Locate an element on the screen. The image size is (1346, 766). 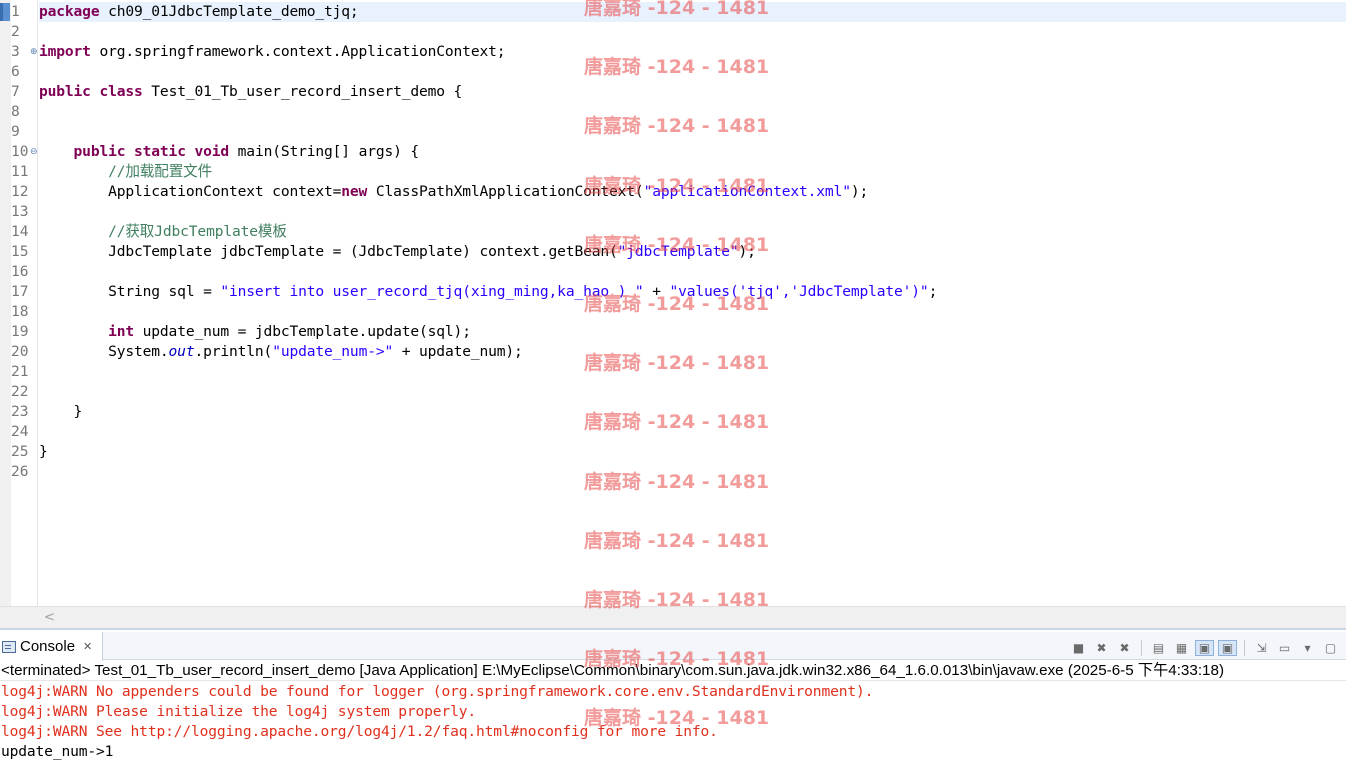
code-line: public static void main(String[] args) { is located at coordinates (229, 152).